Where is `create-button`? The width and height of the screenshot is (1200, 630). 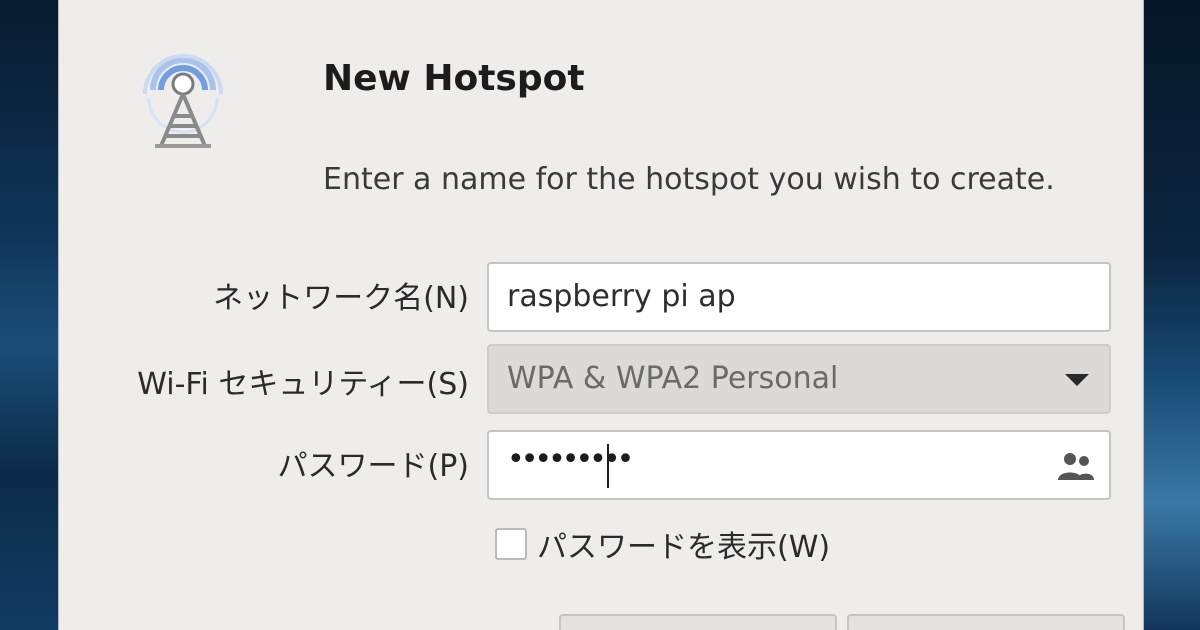
create-button is located at coordinates (986, 622).